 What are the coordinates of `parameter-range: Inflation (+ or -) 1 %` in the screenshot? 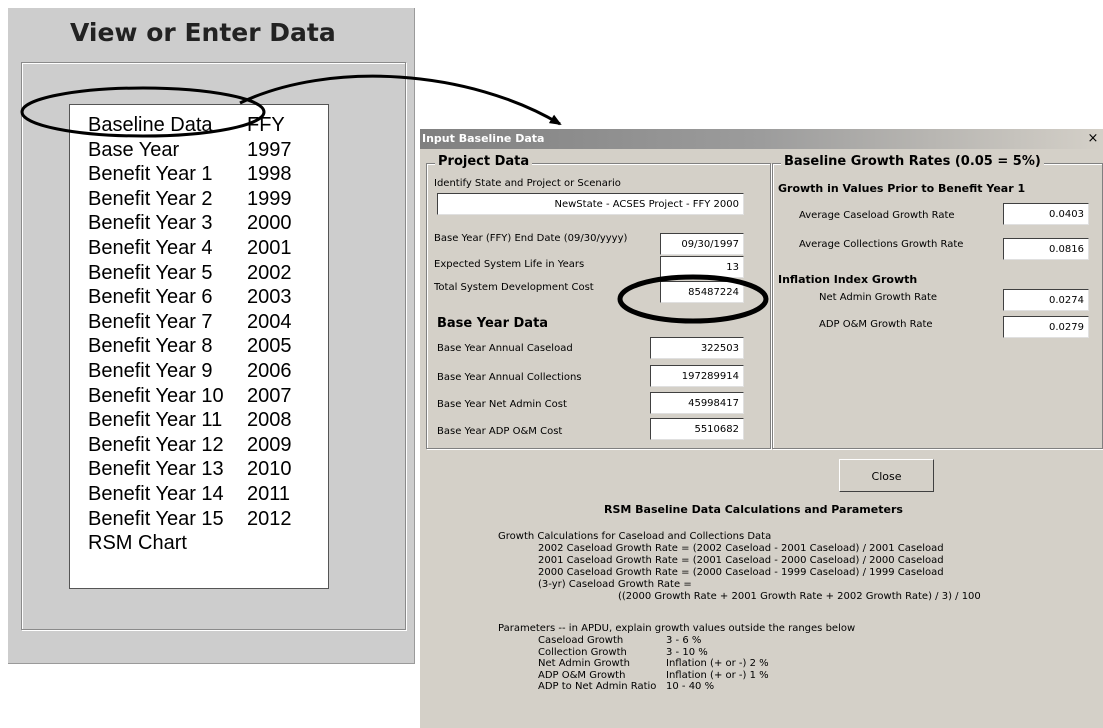 It's located at (717, 675).